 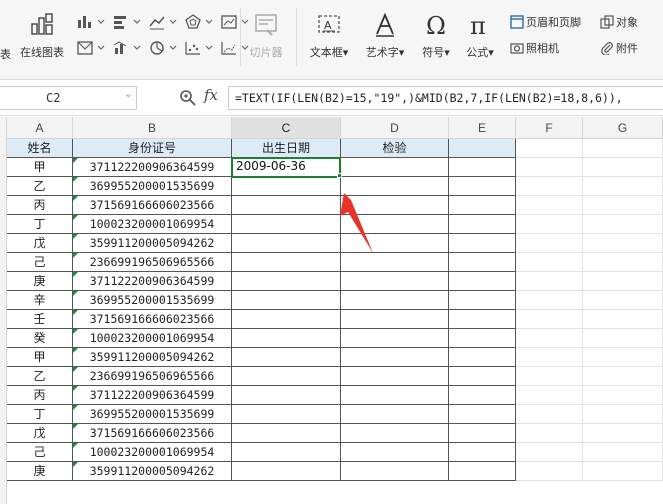 I want to click on wordart-button: 艺术字▾, so click(x=385, y=36).